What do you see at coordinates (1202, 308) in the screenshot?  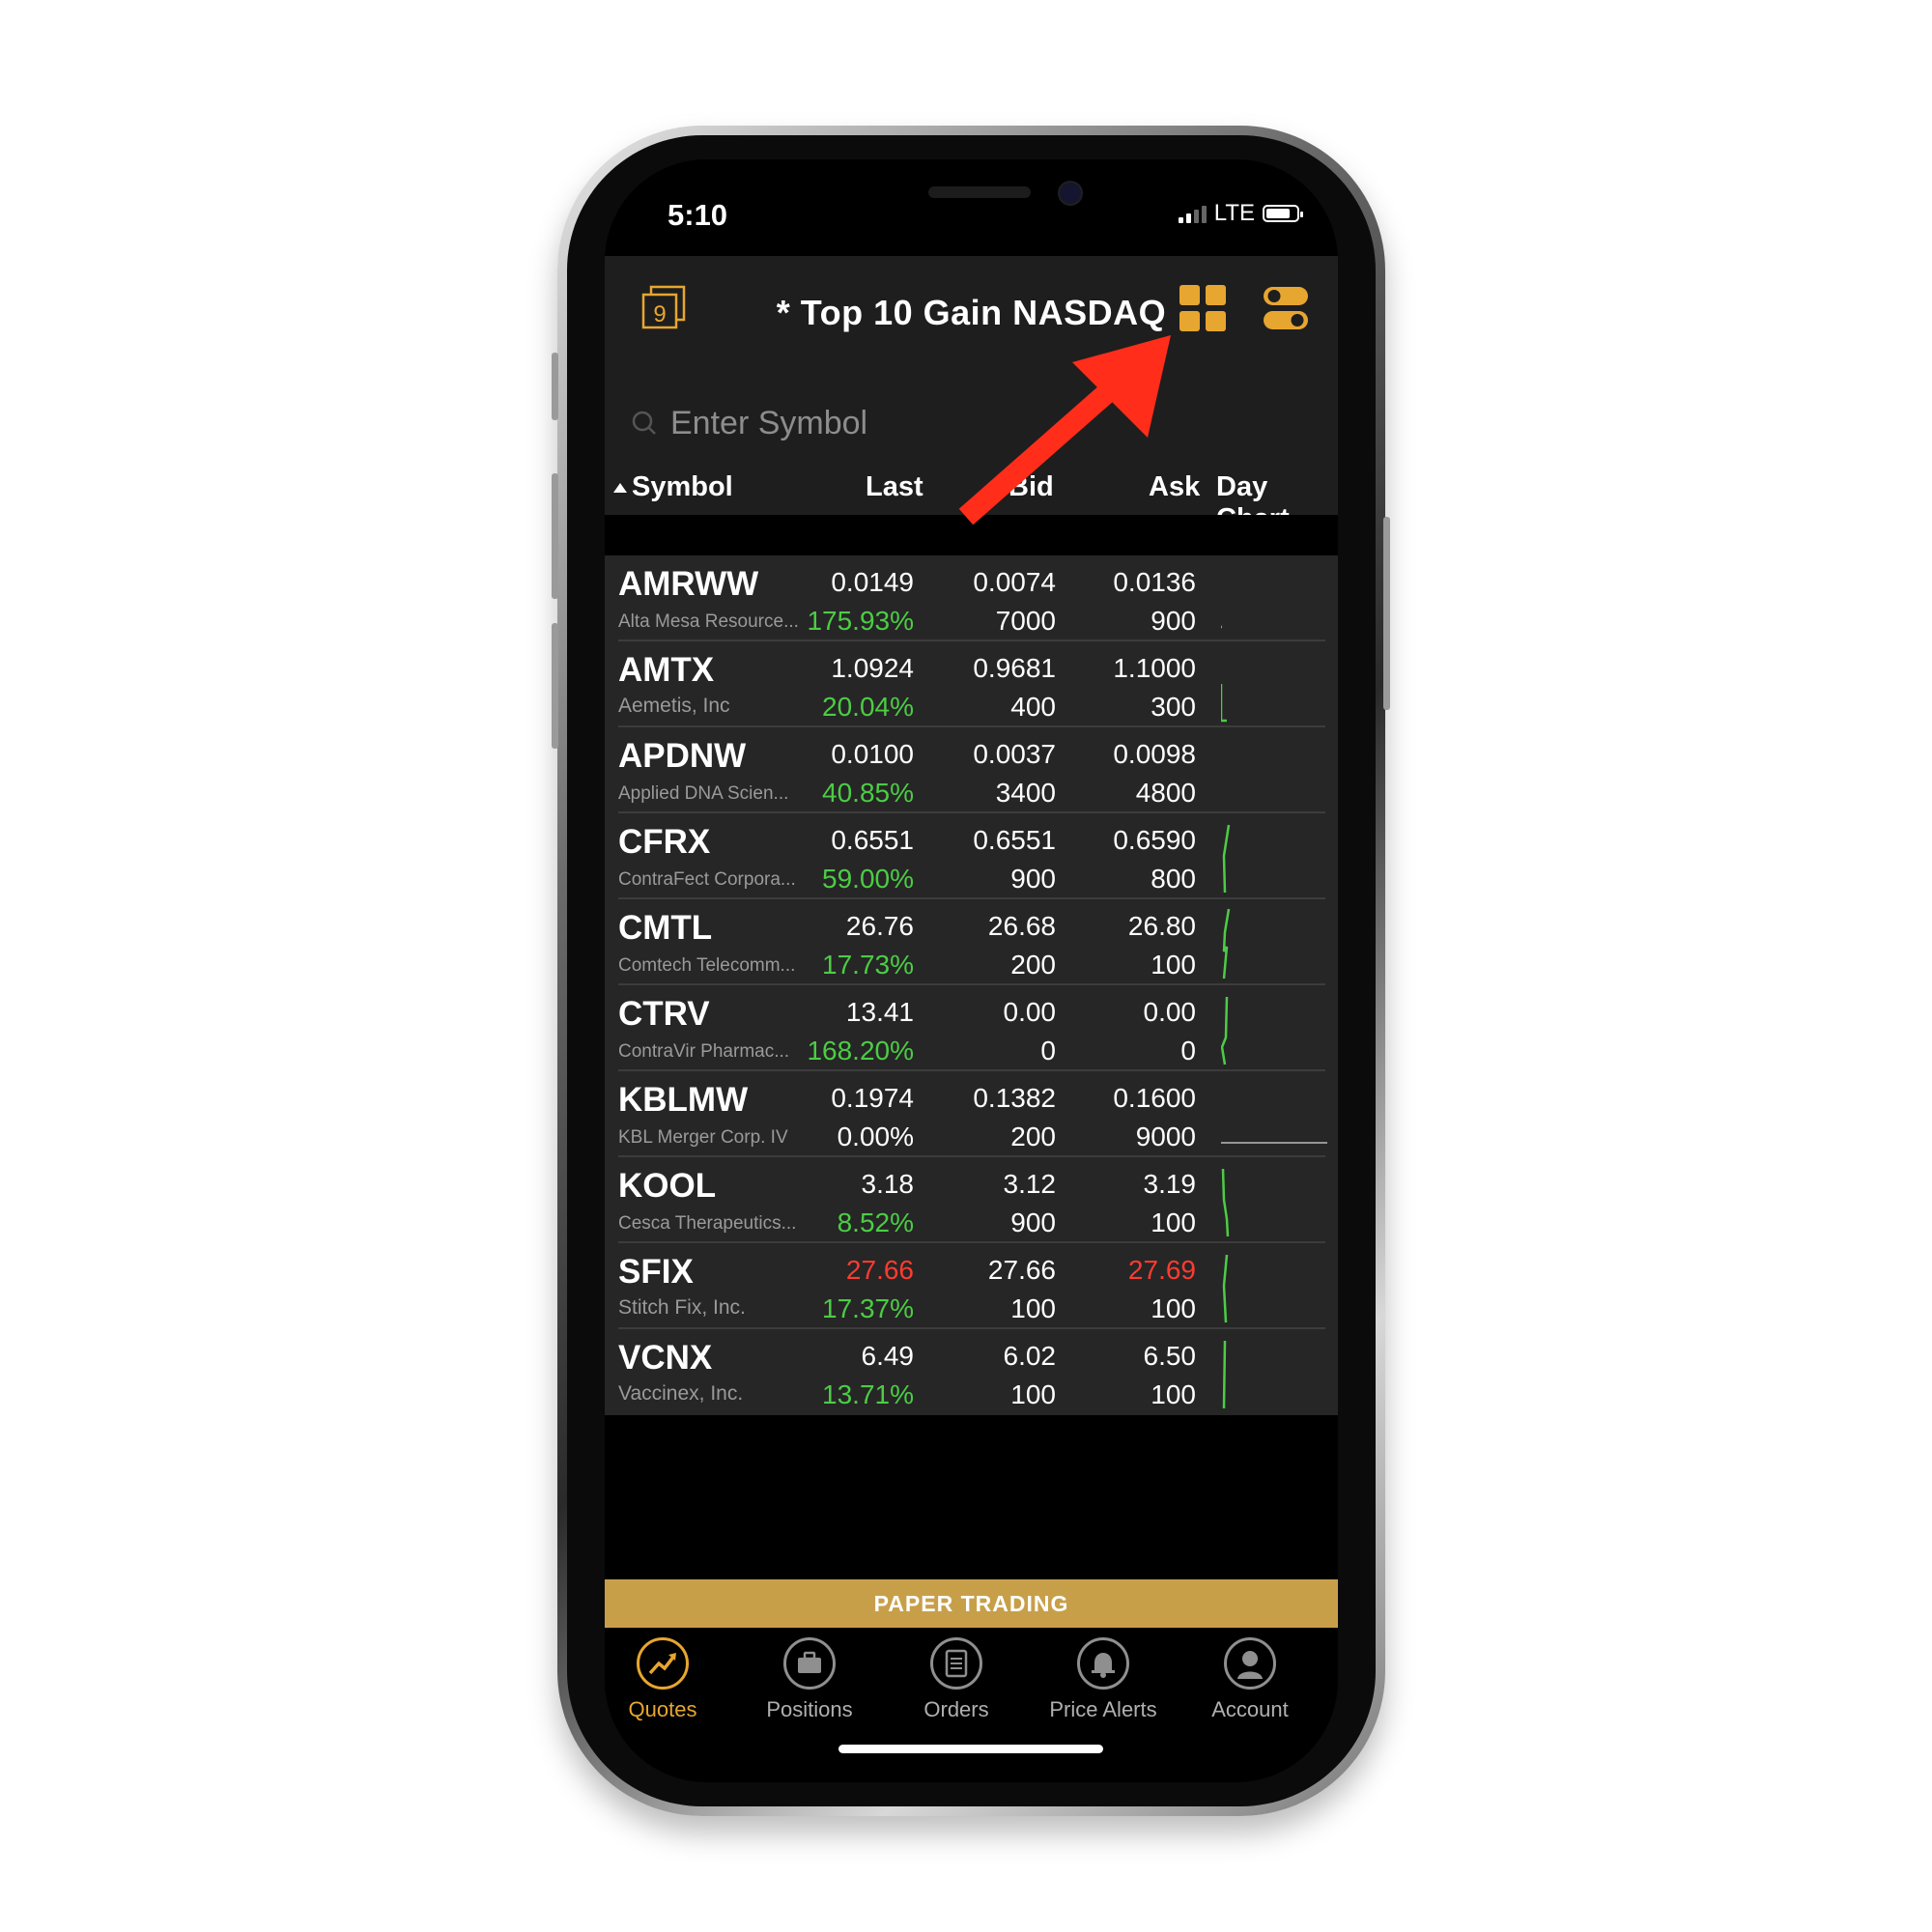 I see `grid-view-icon` at bounding box center [1202, 308].